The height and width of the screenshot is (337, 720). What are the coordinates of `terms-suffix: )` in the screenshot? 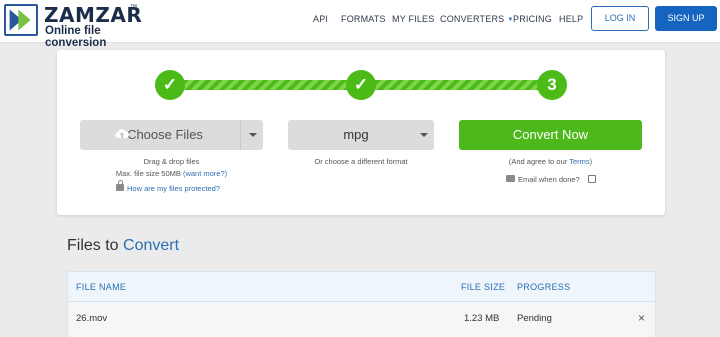 It's located at (591, 161).